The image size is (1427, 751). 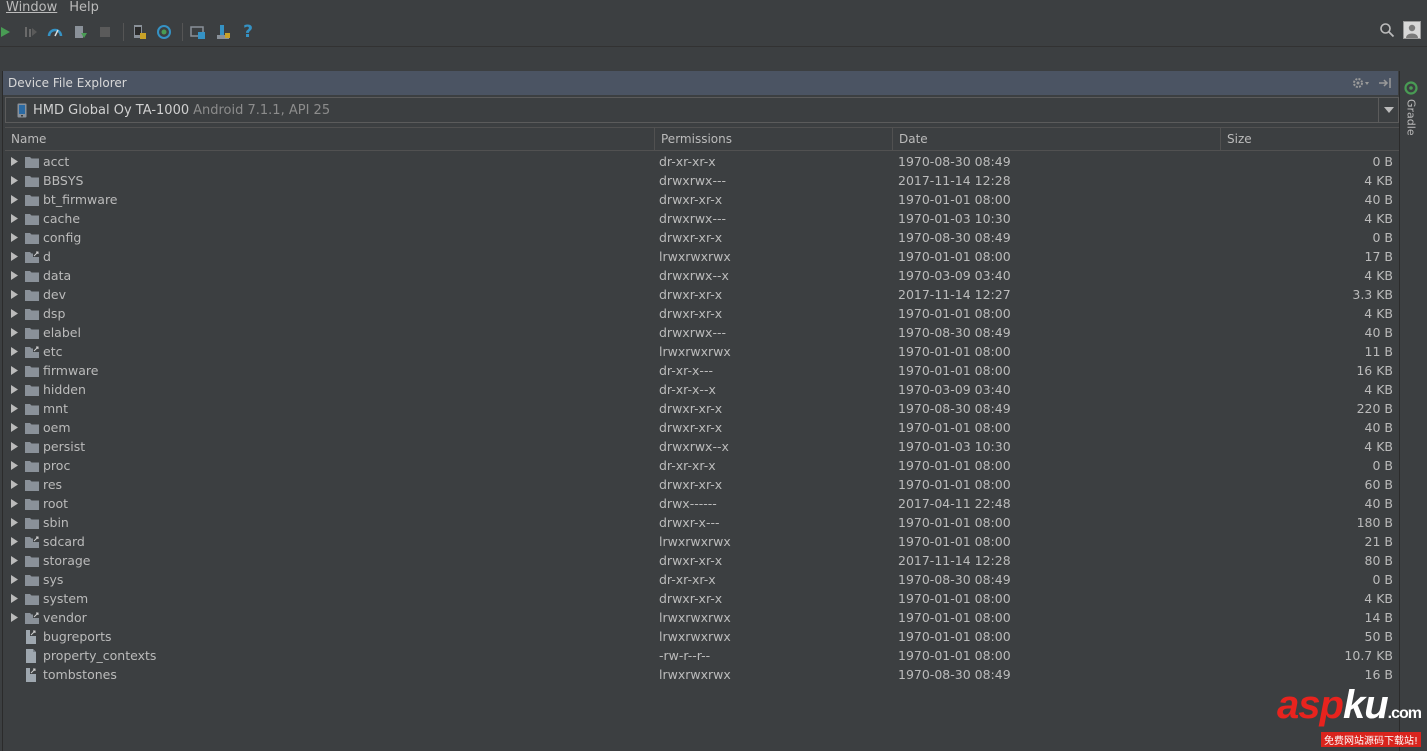 I want to click on device-dropdown-button, so click(x=1388, y=110).